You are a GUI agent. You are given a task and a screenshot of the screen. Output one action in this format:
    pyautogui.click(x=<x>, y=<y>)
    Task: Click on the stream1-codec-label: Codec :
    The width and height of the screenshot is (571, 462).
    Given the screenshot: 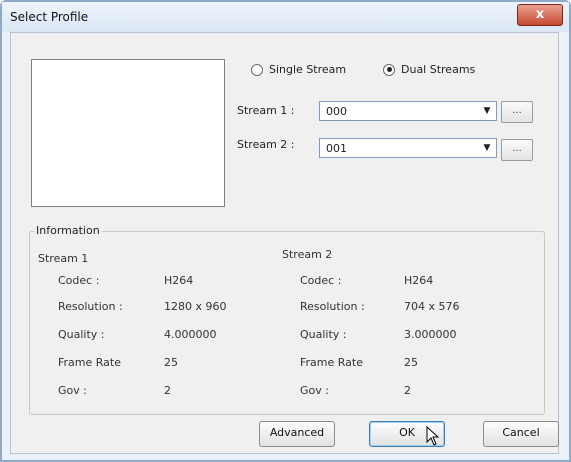 What is the action you would take?
    pyautogui.click(x=79, y=280)
    